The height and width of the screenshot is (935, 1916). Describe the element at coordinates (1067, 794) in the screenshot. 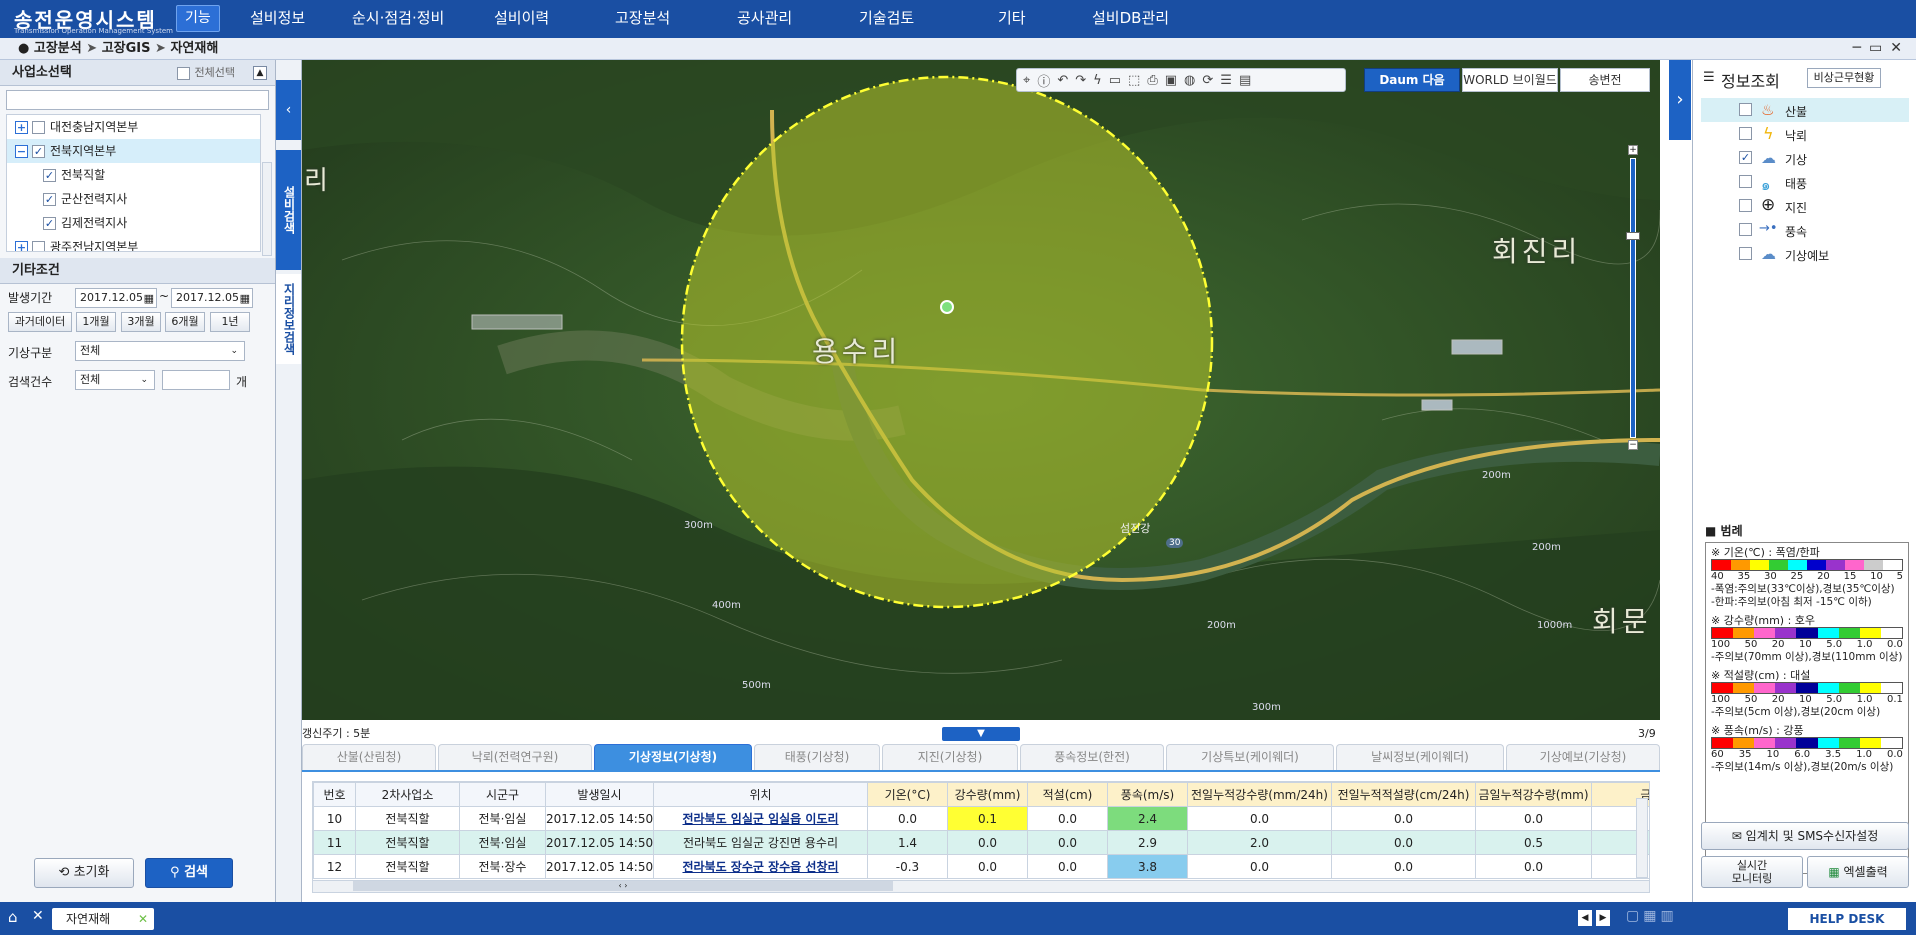

I see `column-header: 적설(cm)` at that location.